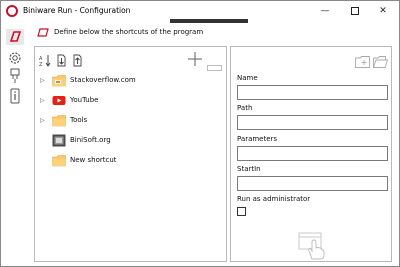 The height and width of the screenshot is (267, 400). Describe the element at coordinates (274, 199) in the screenshot. I see `run-as-admin-label: Run as administrator` at that location.